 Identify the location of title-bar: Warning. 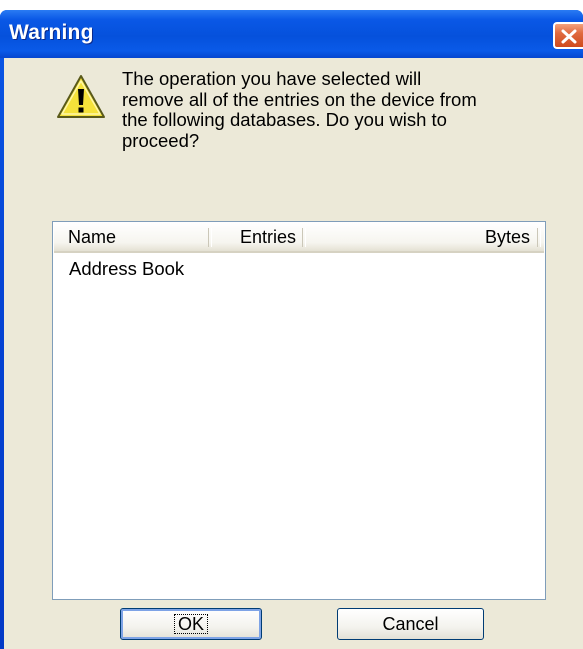
(291, 34).